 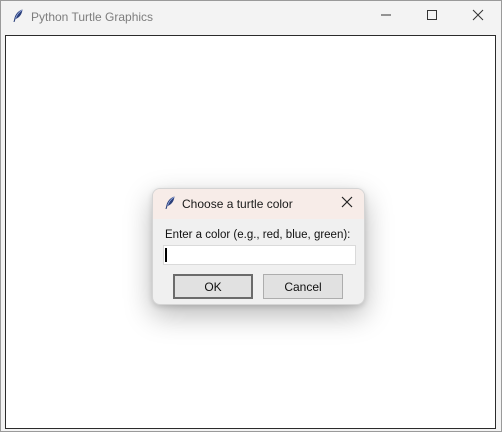 I want to click on text-caret, so click(x=166, y=255).